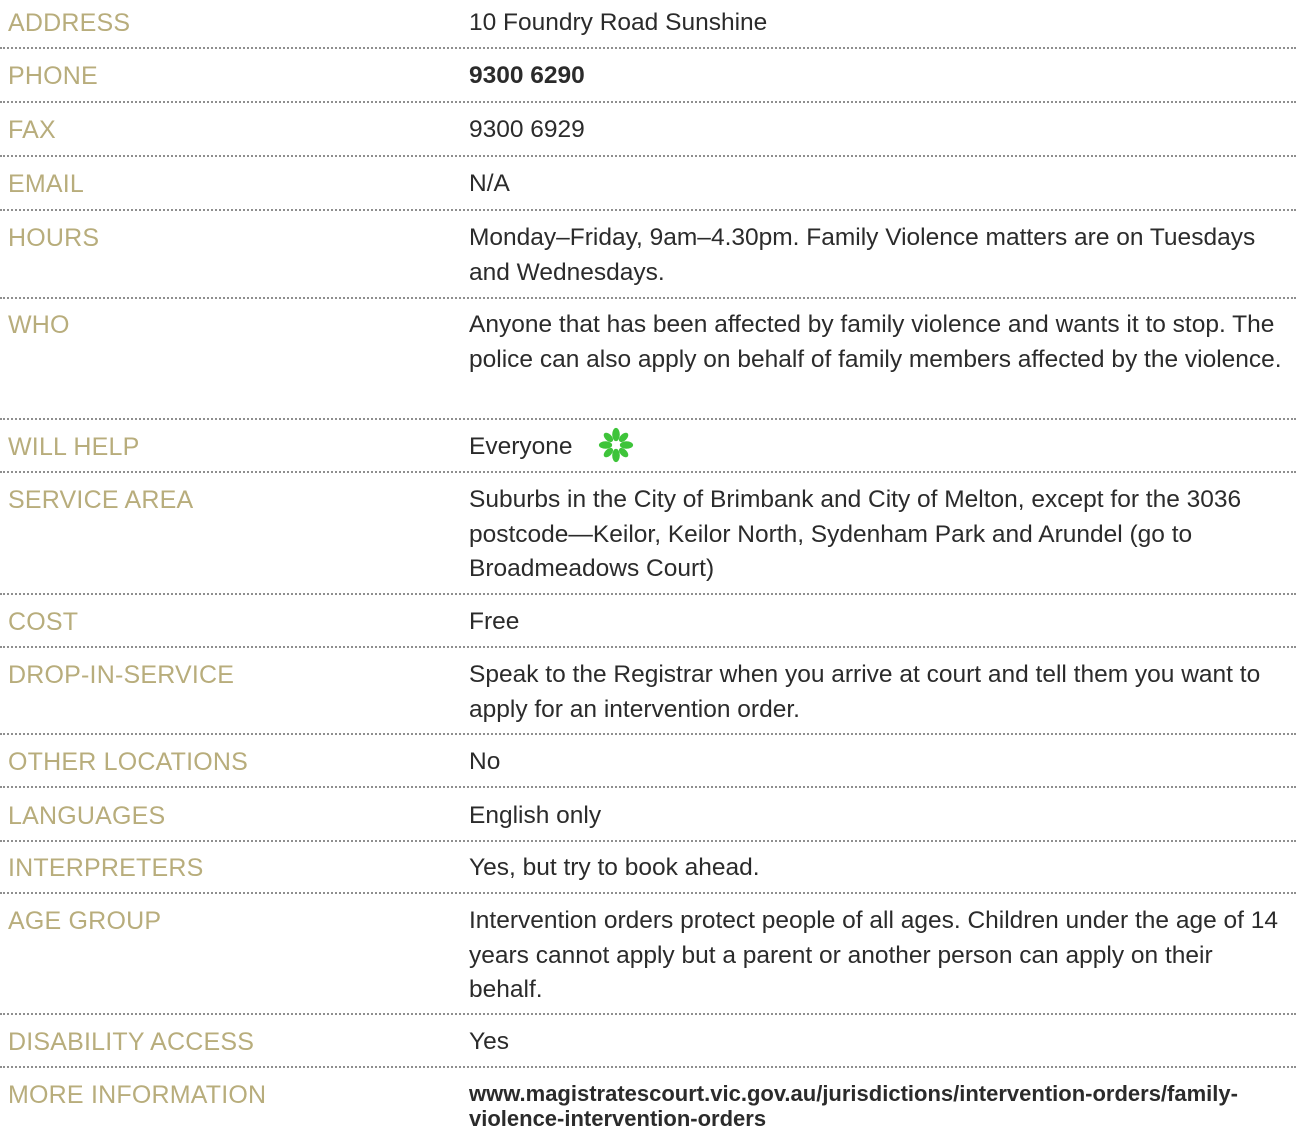  What do you see at coordinates (87, 816) in the screenshot?
I see `languages-label: LANGUAGES` at bounding box center [87, 816].